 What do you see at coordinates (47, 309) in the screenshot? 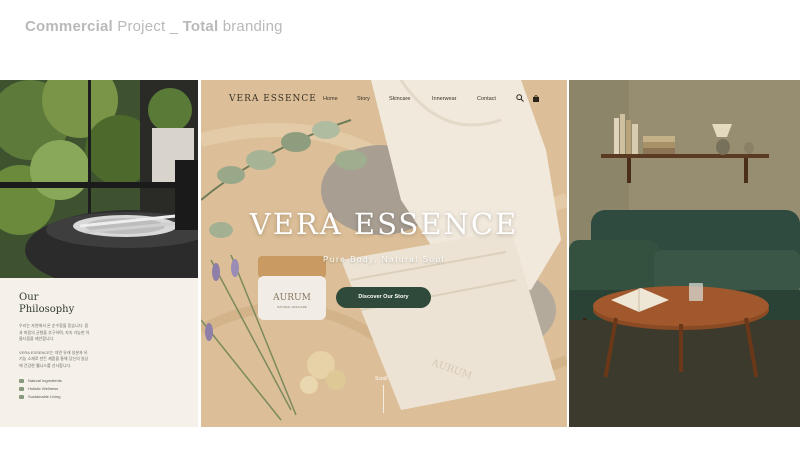
I see `philosophy-title-line2: Philosophy` at bounding box center [47, 309].